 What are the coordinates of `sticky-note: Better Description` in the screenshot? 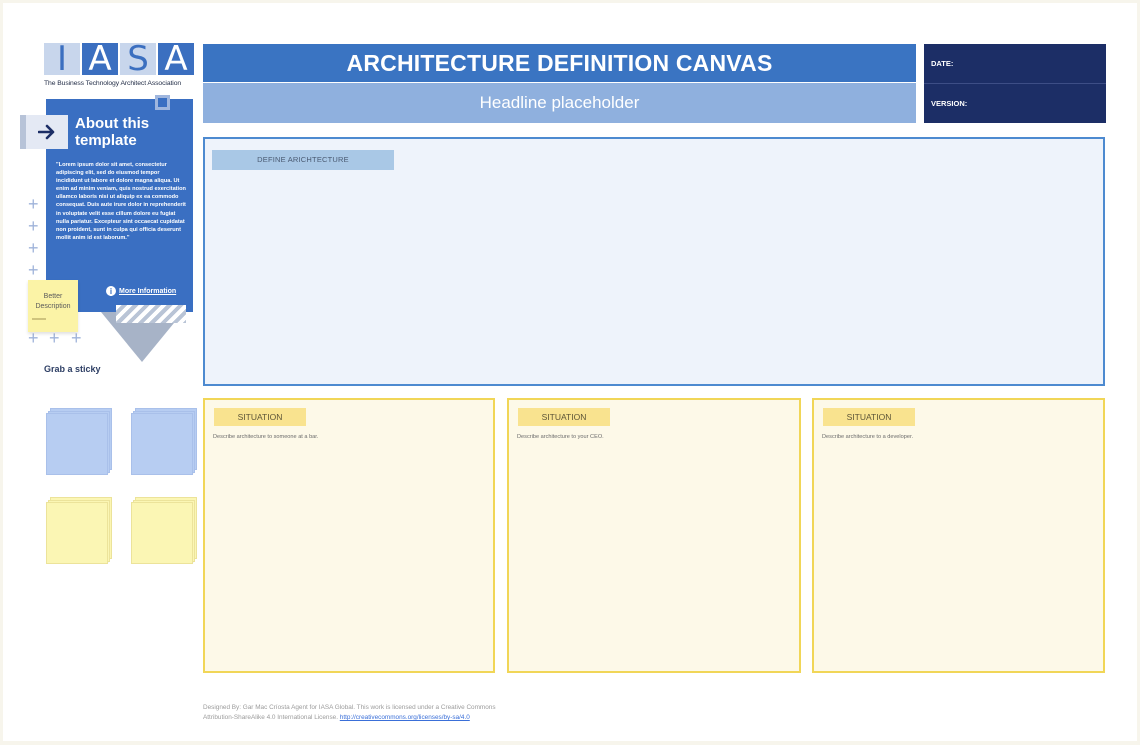 It's located at (53, 306).